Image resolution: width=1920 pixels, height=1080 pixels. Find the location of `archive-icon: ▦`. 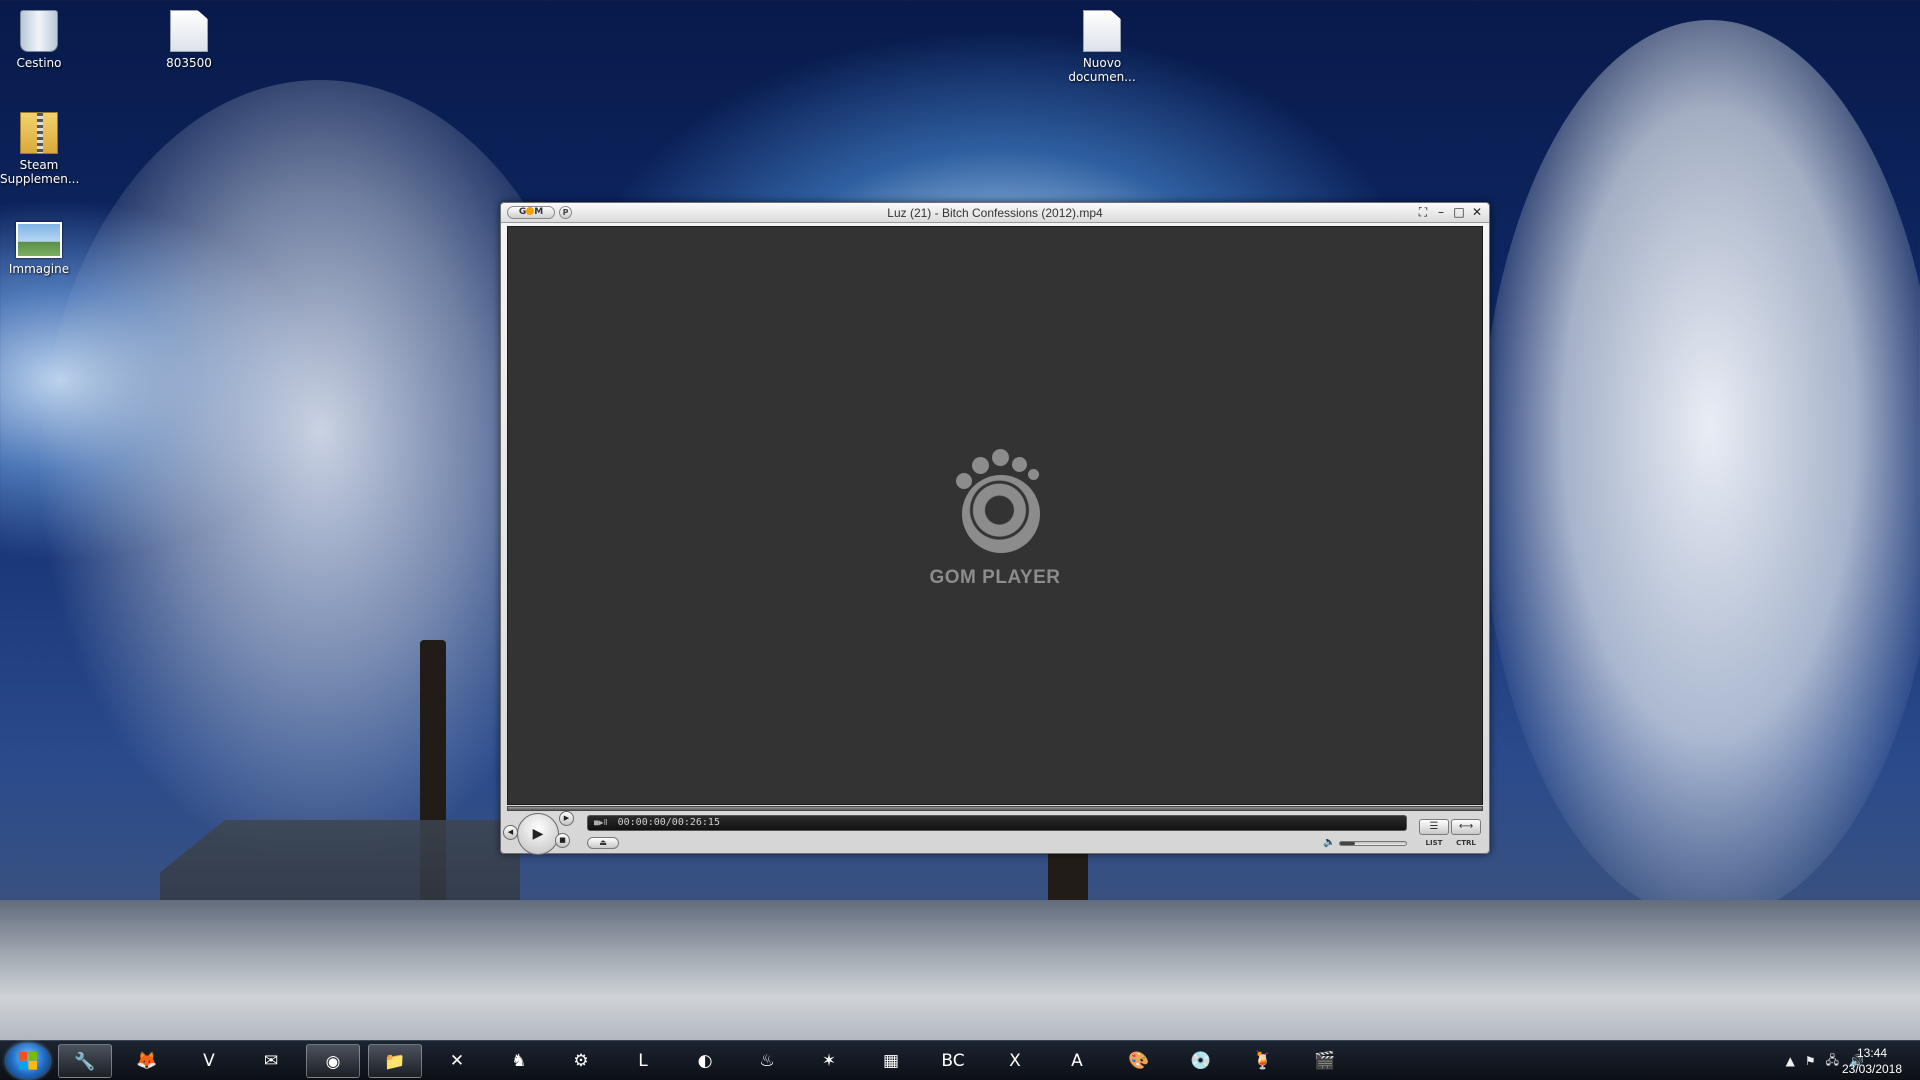

archive-icon: ▦ is located at coordinates (891, 1061).